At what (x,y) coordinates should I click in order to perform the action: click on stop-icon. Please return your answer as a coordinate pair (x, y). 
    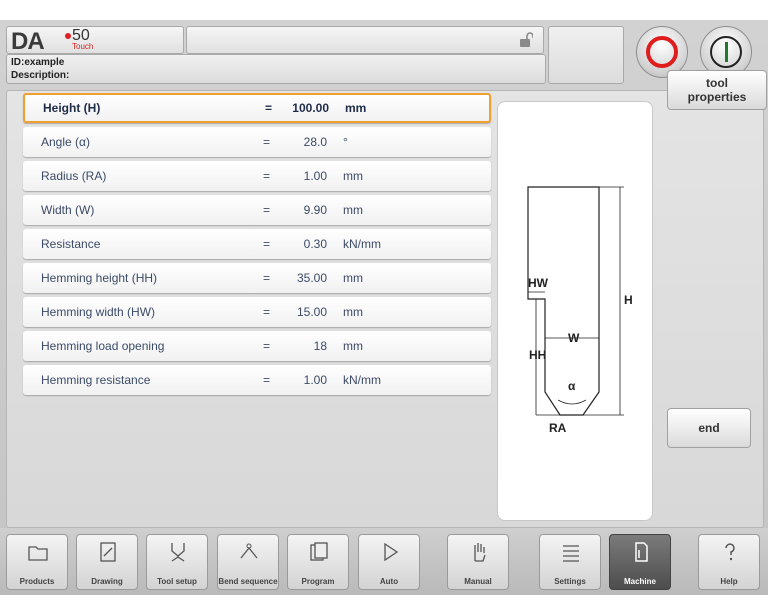
    Looking at the image, I should click on (662, 52).